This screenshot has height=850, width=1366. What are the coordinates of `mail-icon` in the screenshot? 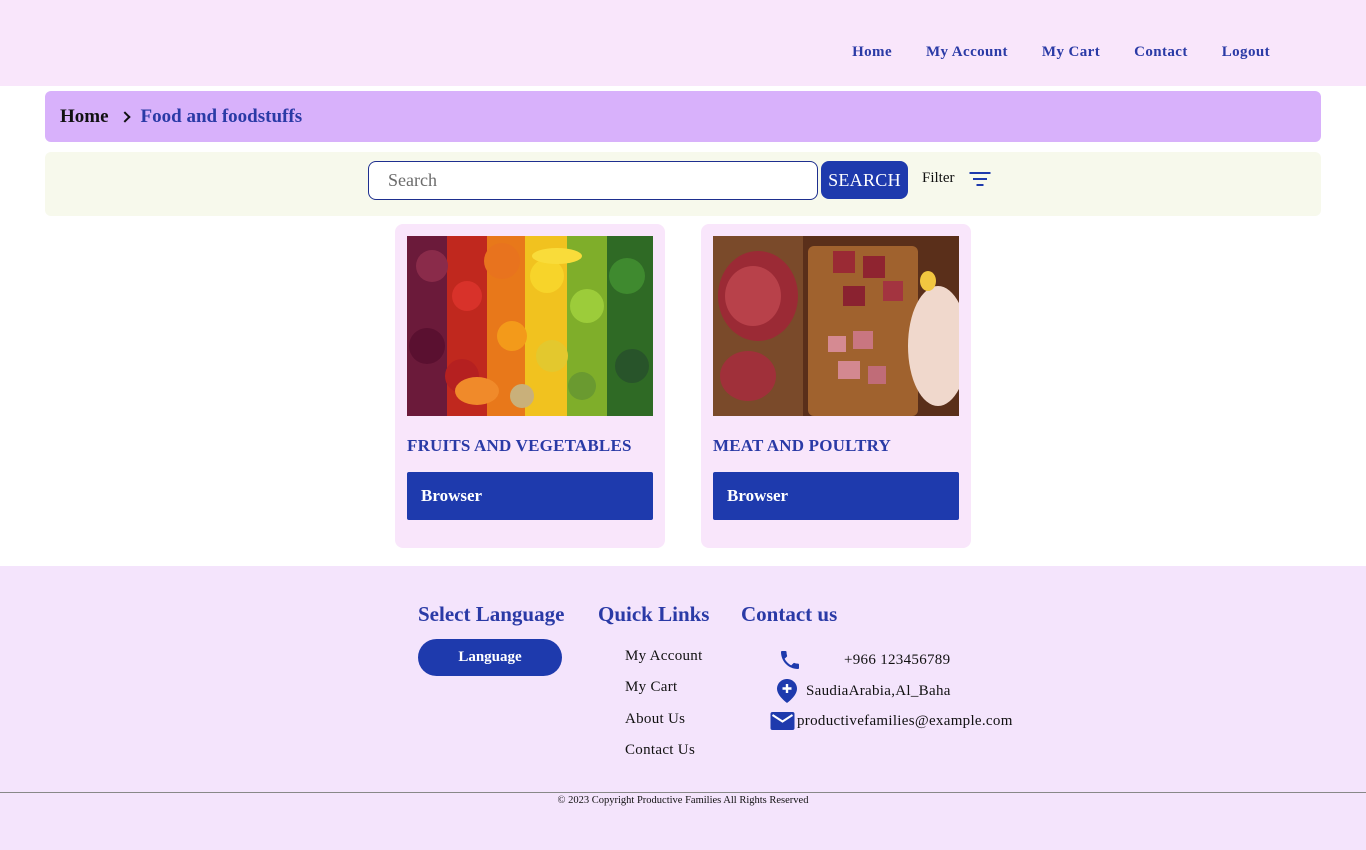 It's located at (782, 721).